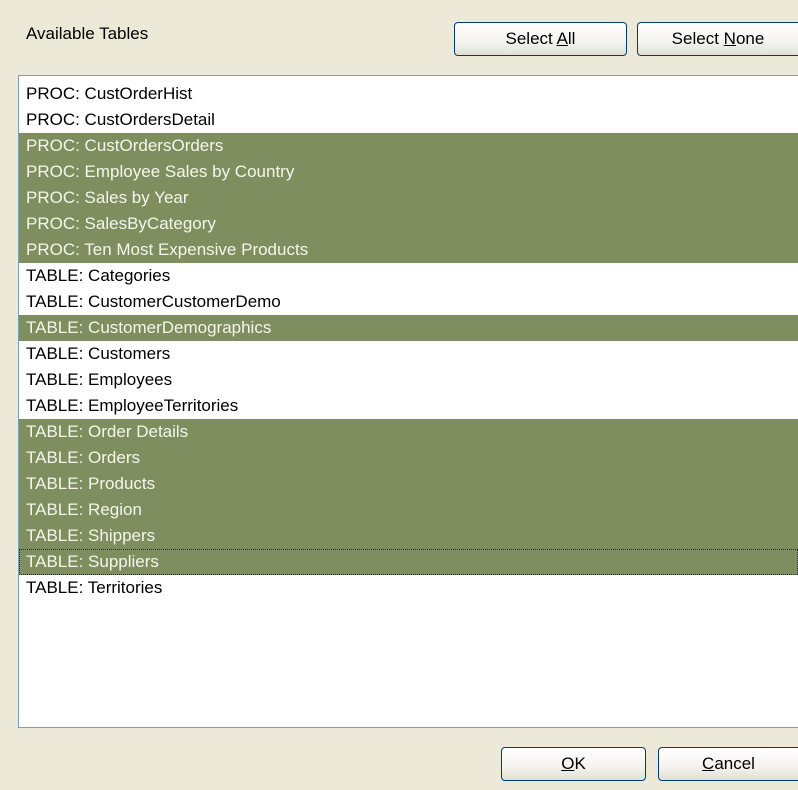 This screenshot has width=798, height=790. What do you see at coordinates (87, 33) in the screenshot?
I see `available-tables-label: Available Tables` at bounding box center [87, 33].